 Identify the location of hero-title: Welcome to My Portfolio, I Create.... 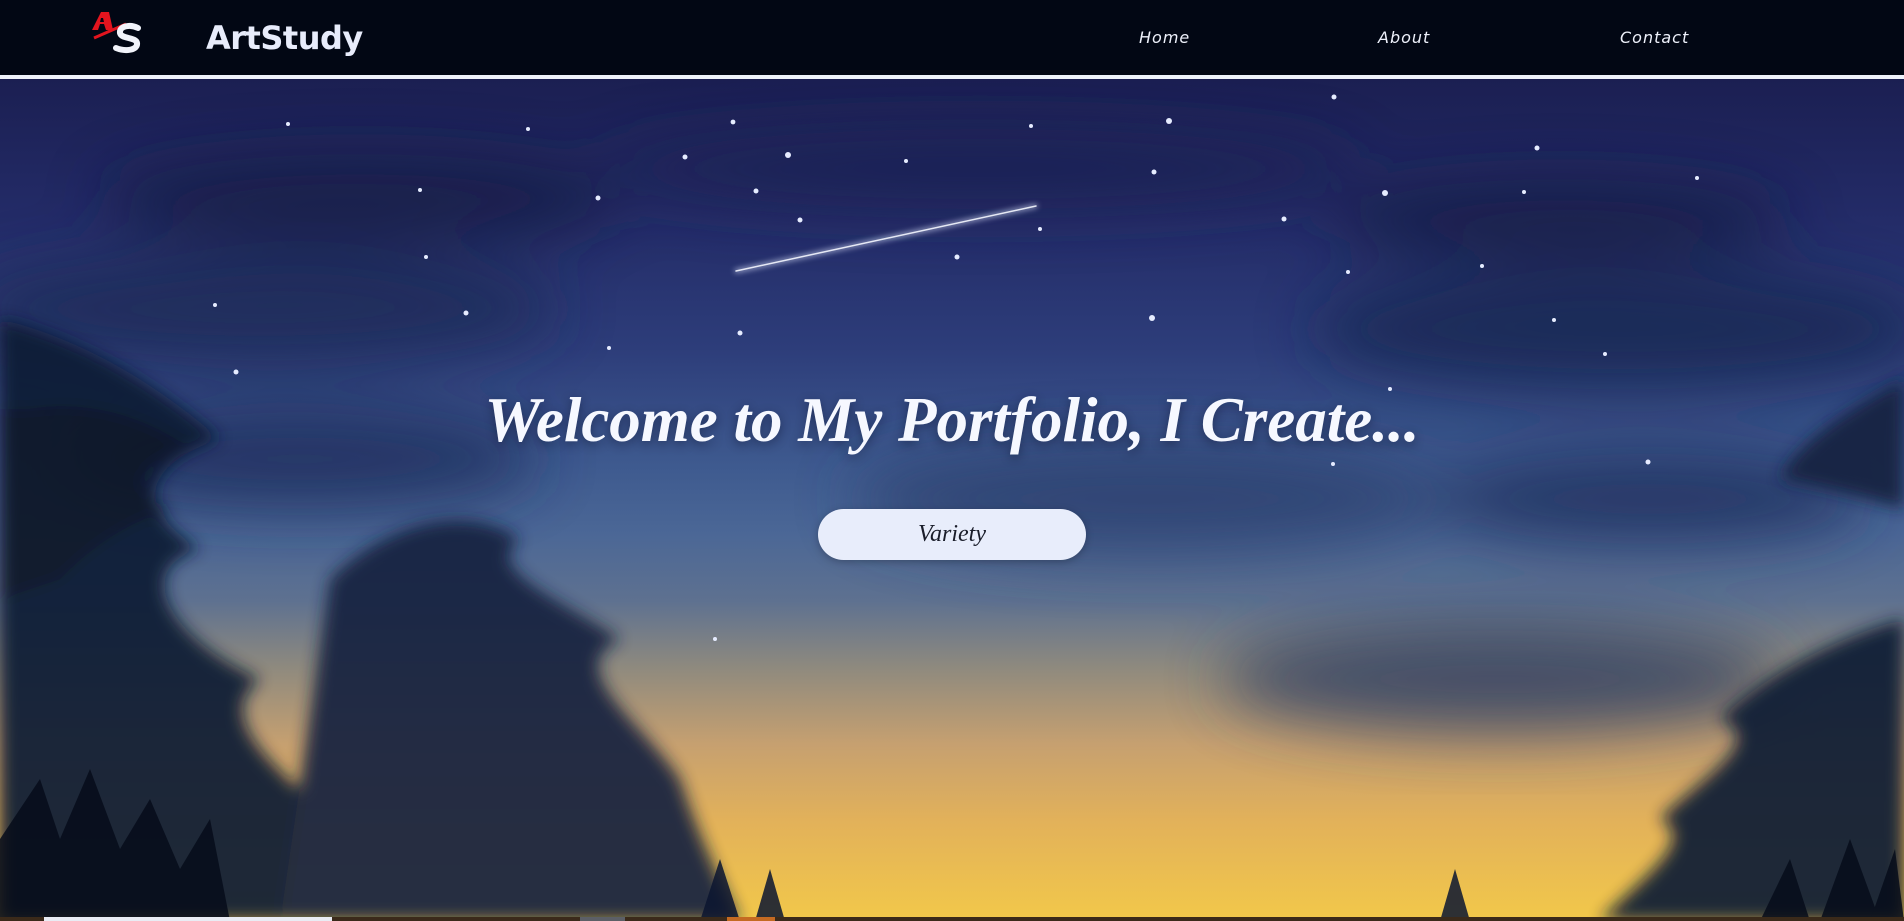
(952, 420).